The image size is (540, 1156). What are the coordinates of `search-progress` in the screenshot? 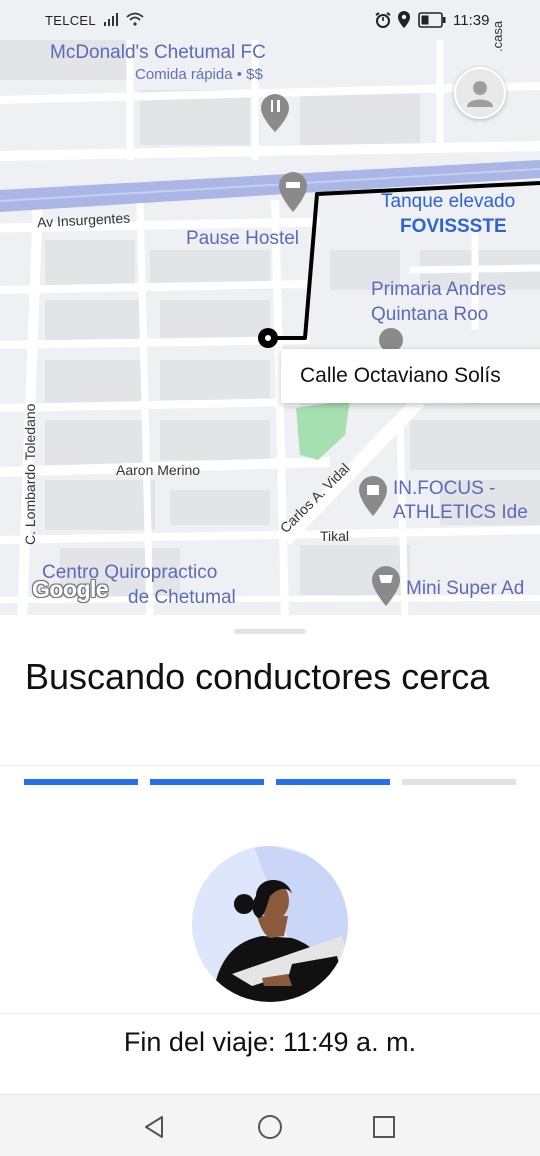 It's located at (270, 782).